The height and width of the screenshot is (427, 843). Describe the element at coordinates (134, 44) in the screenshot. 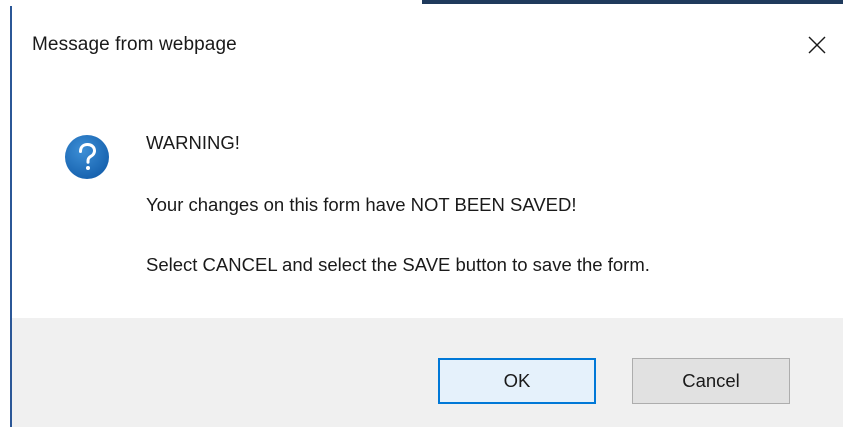

I see `dialog-title: Message from webpage` at that location.